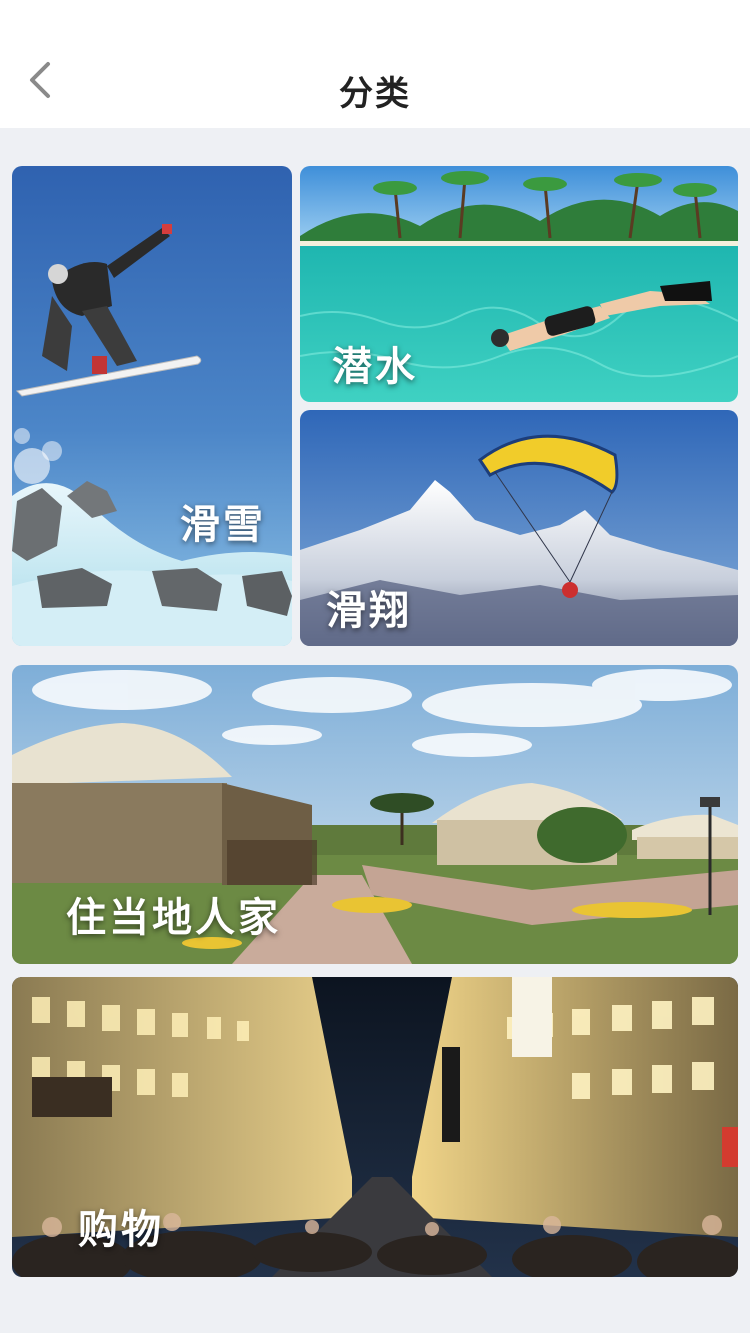 This screenshot has height=1333, width=750. I want to click on header-bar: 分类, so click(375, 64).